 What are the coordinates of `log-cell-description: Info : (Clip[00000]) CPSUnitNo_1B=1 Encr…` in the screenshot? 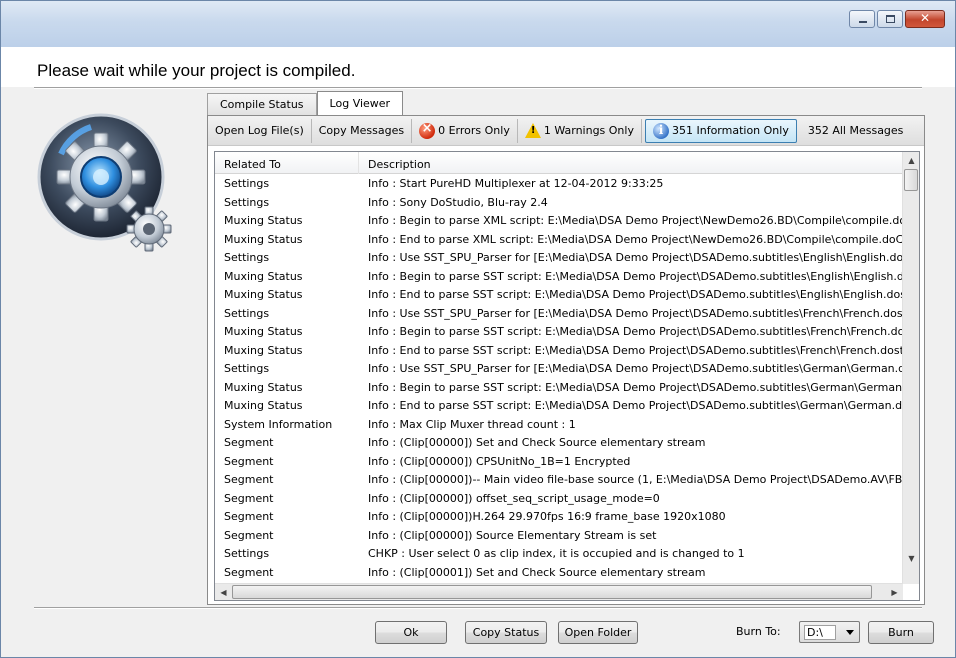 It's located at (499, 461).